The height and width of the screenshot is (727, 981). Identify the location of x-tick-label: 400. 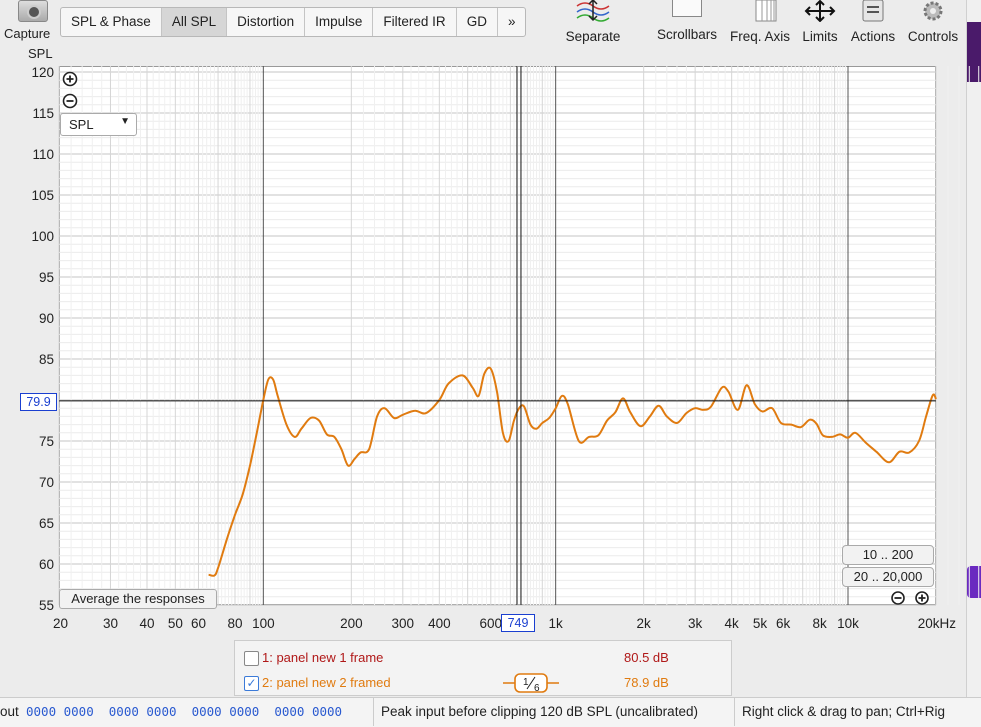
(439, 623).